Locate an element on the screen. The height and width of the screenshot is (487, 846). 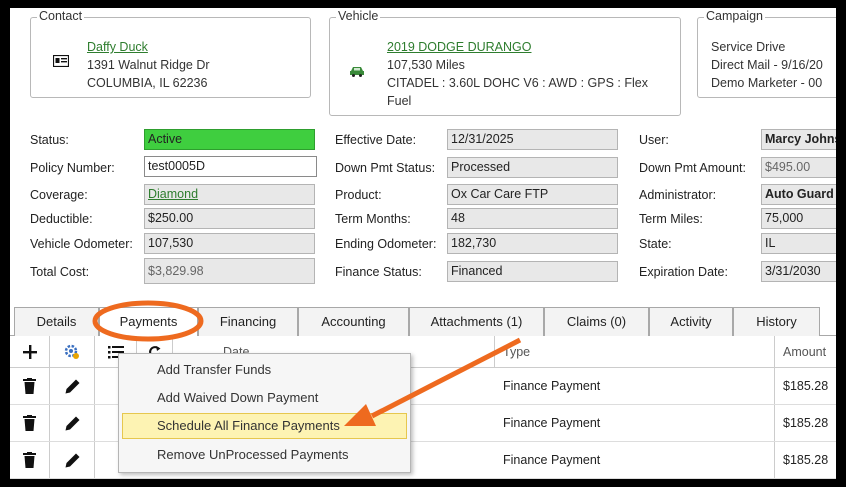
annotation-arrow-line is located at coordinates (446, 378).